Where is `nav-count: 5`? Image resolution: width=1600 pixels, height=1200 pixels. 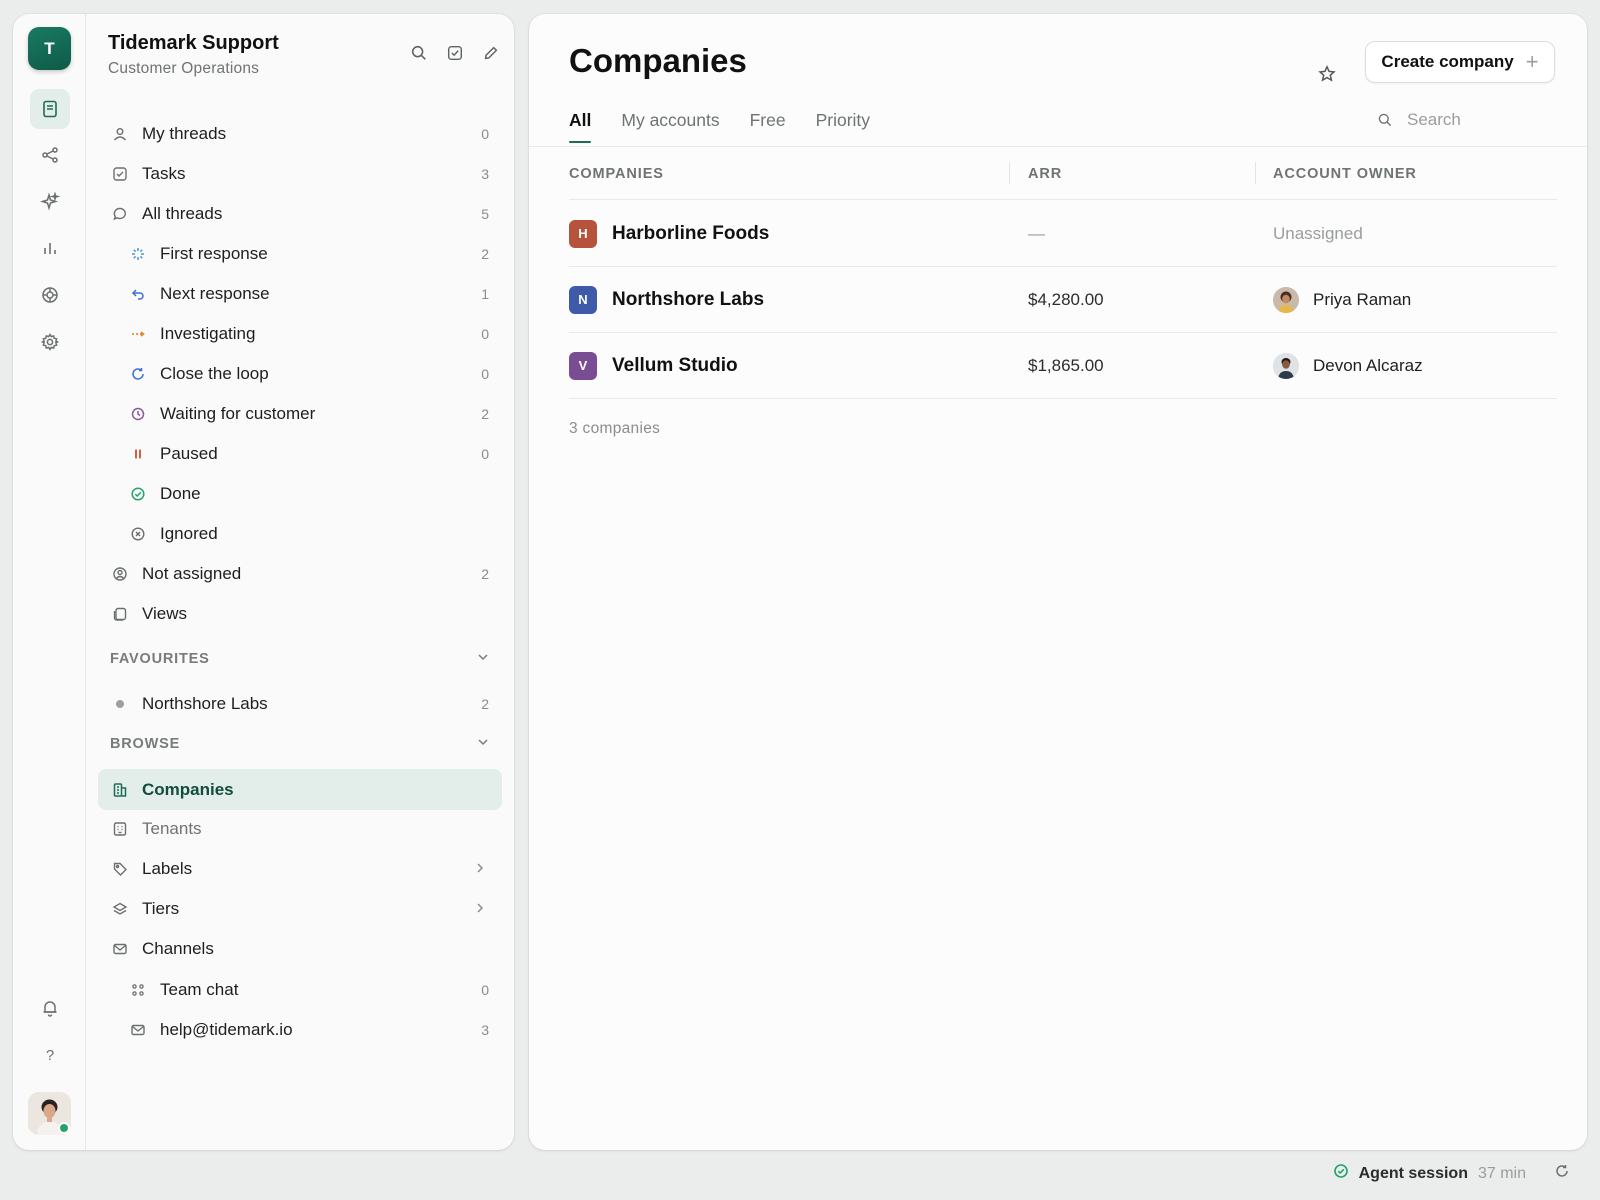 nav-count: 5 is located at coordinates (485, 214).